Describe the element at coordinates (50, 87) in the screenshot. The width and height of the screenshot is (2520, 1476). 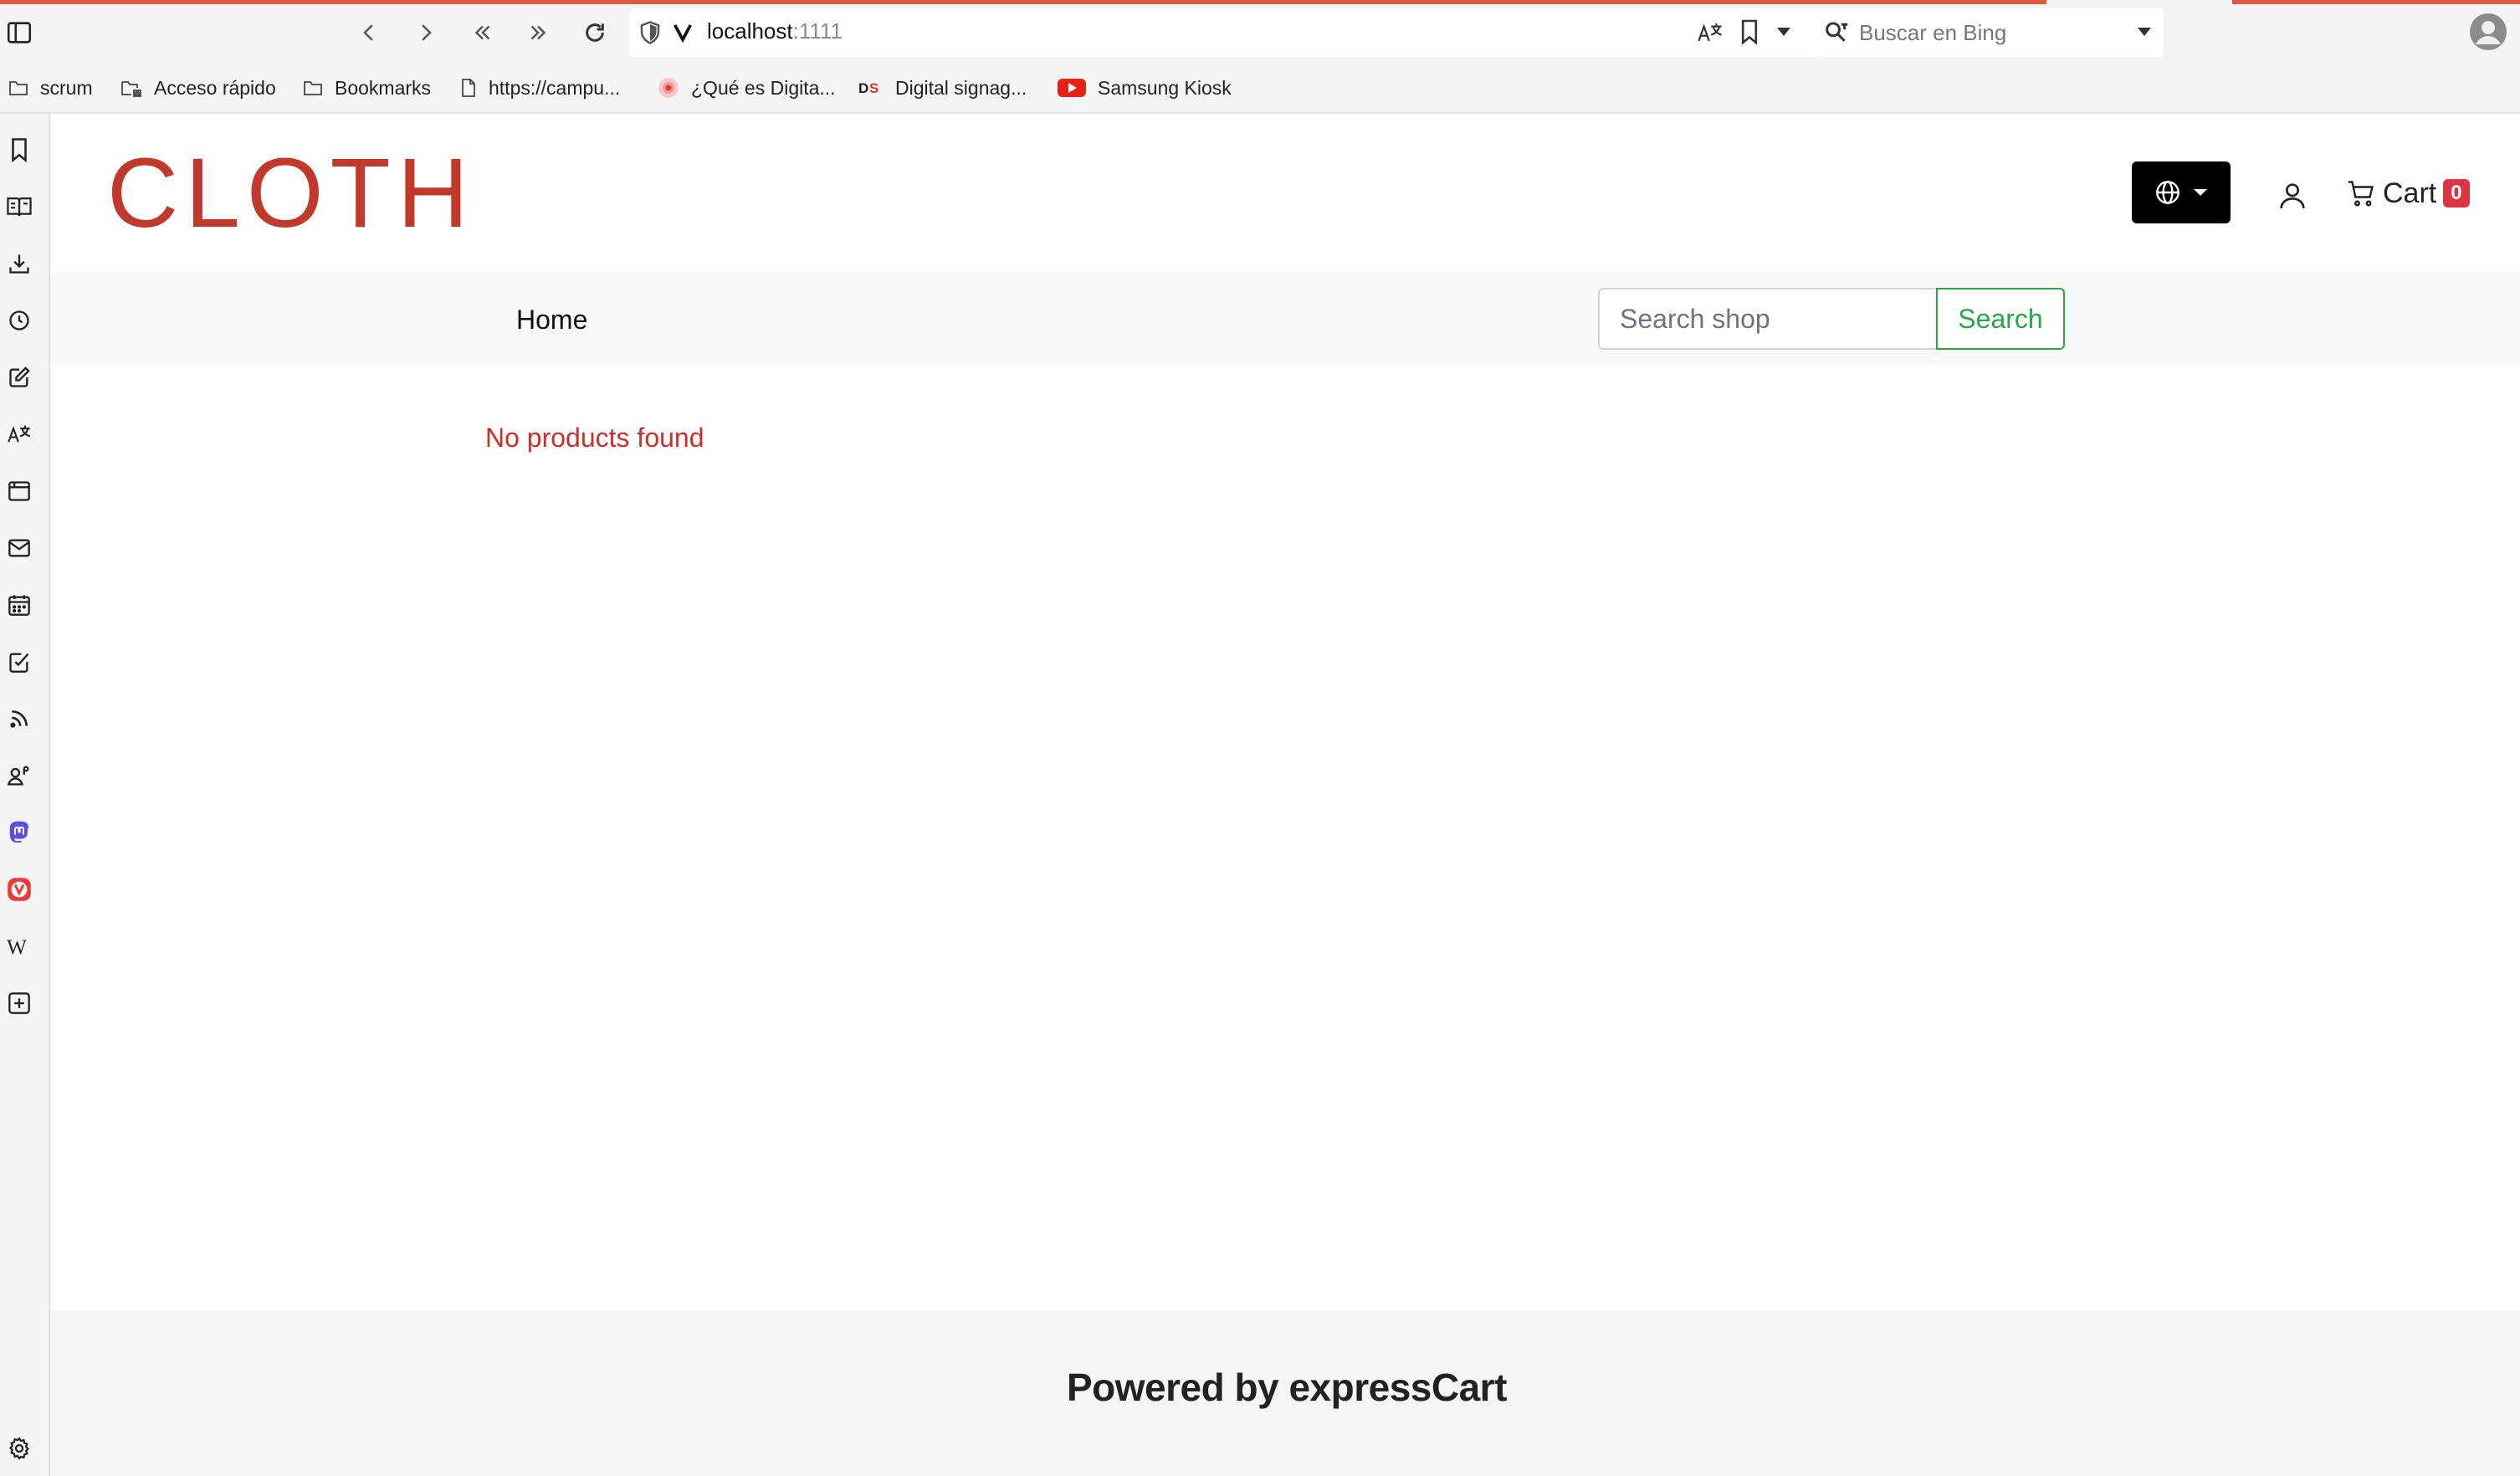
I see `bookmark-scrum: scrum` at that location.